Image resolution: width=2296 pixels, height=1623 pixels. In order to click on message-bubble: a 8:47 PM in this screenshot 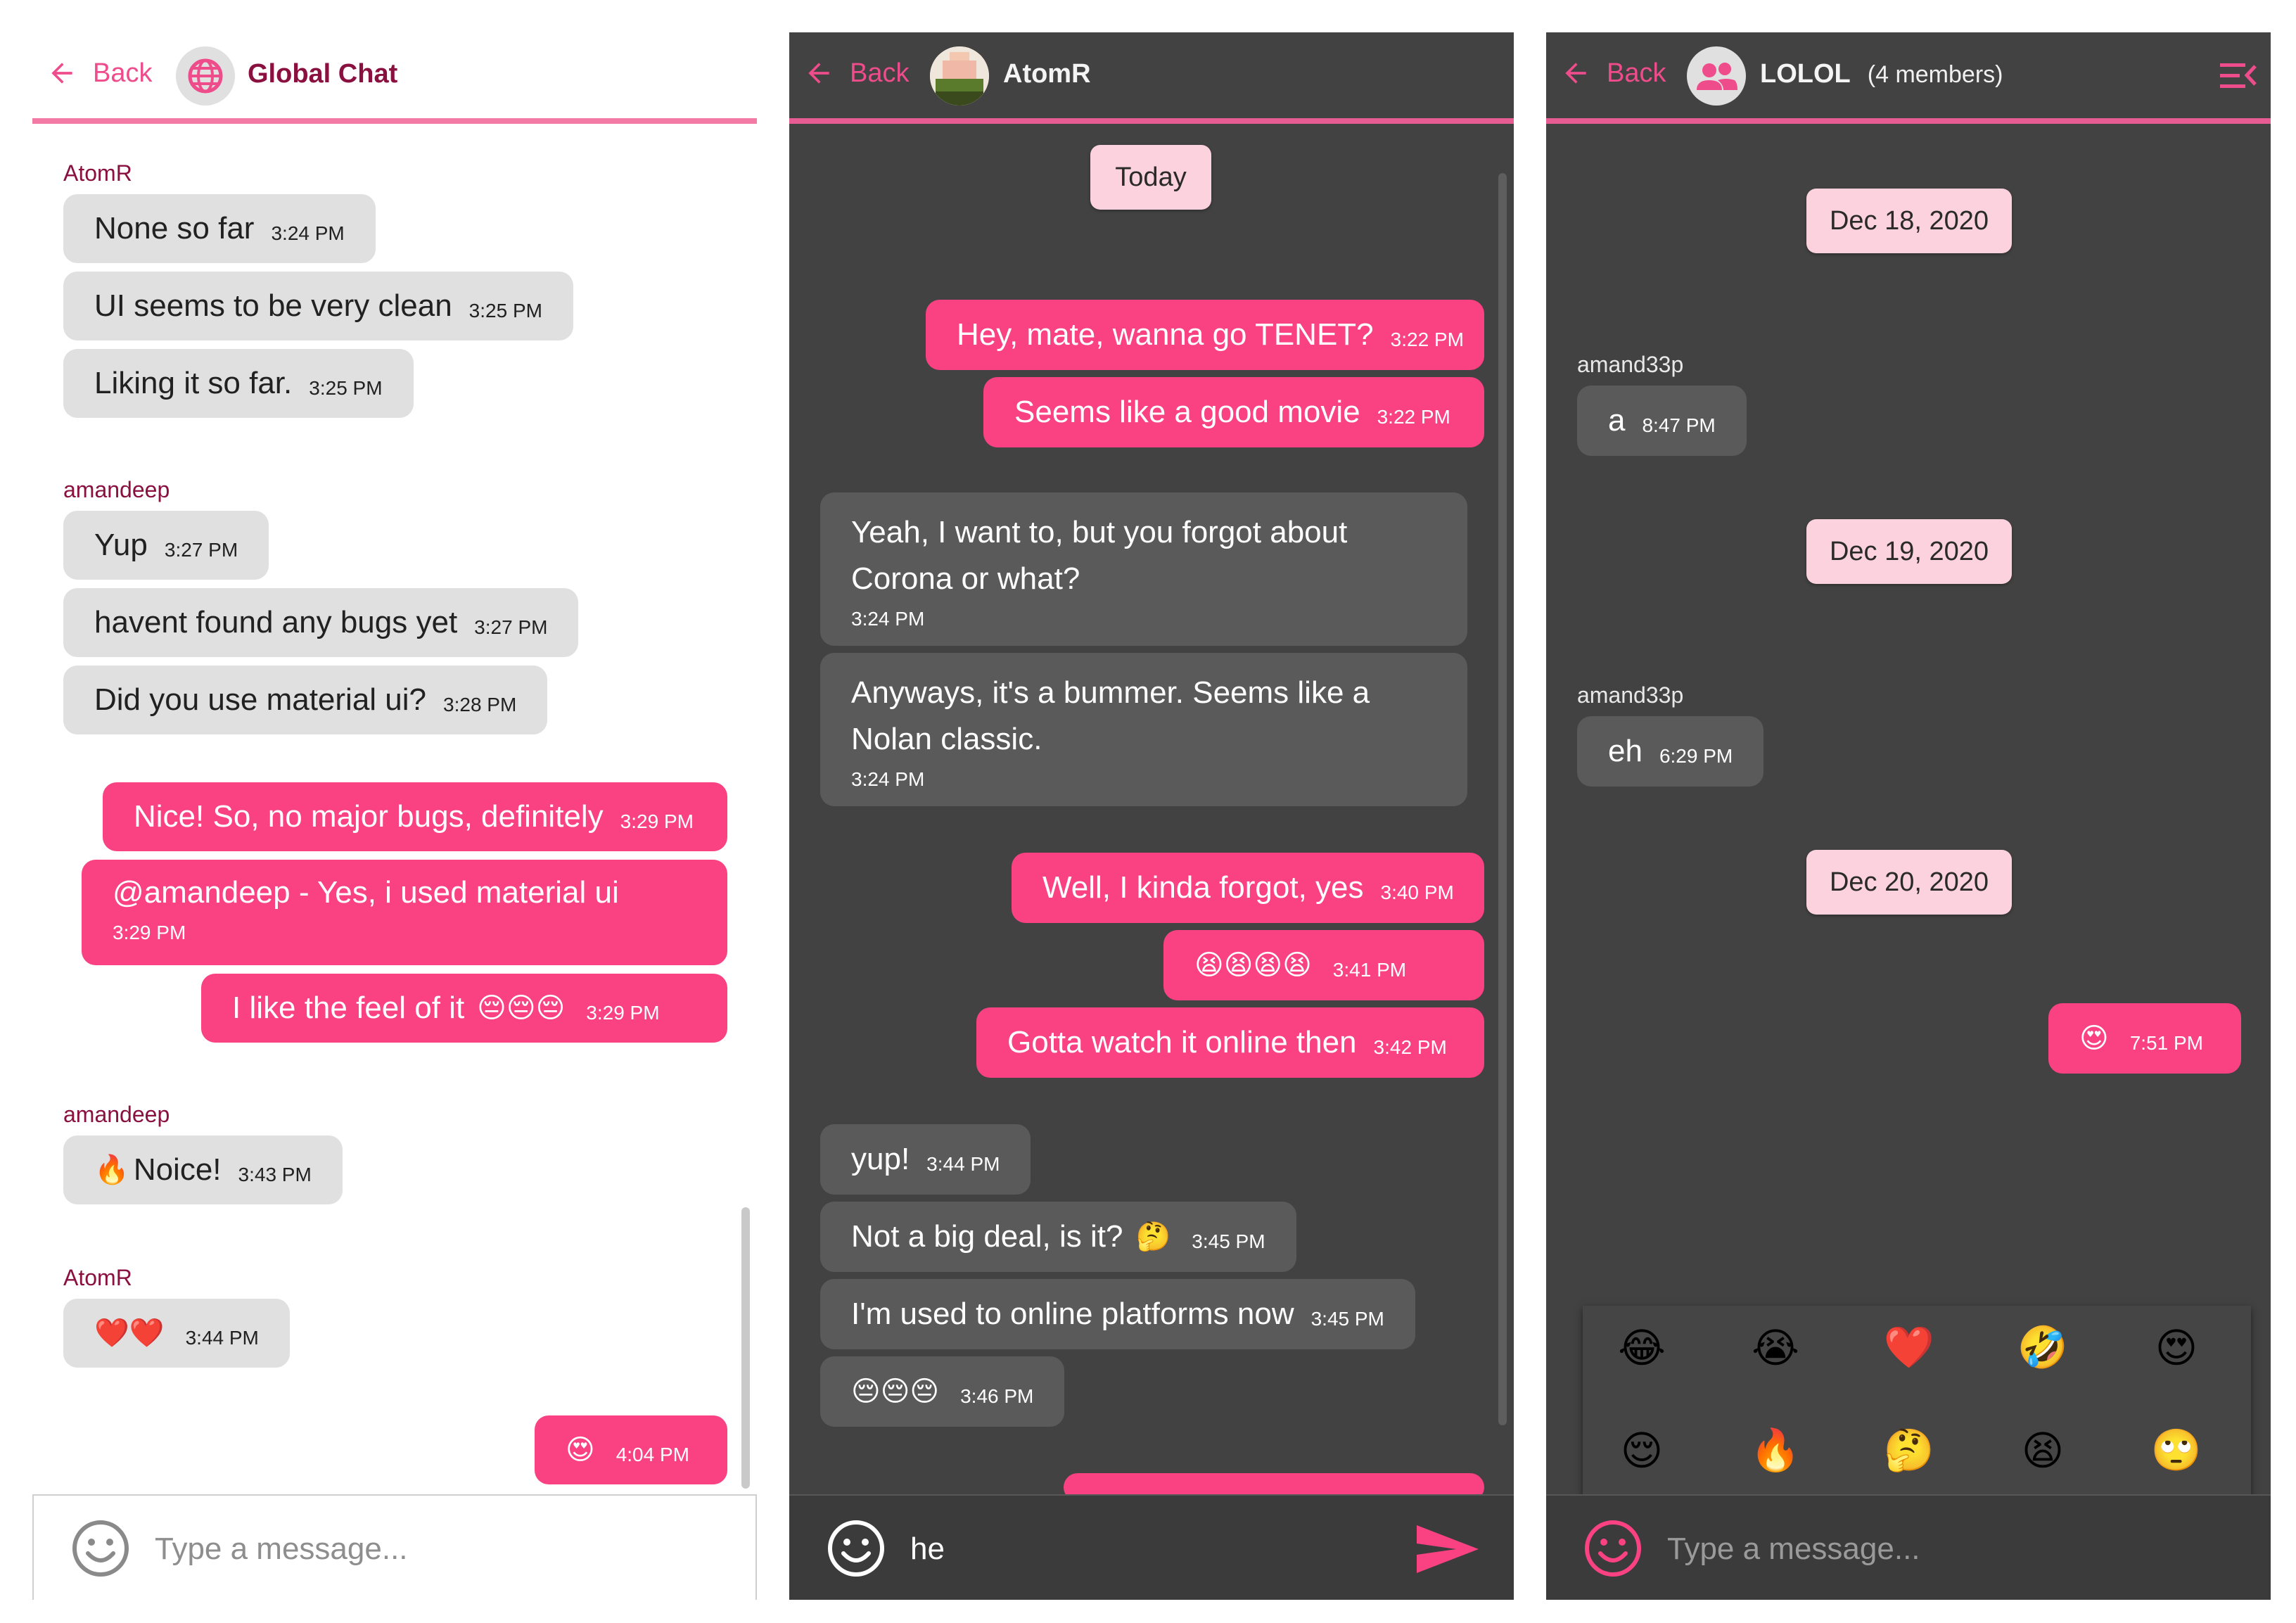, I will do `click(1662, 421)`.